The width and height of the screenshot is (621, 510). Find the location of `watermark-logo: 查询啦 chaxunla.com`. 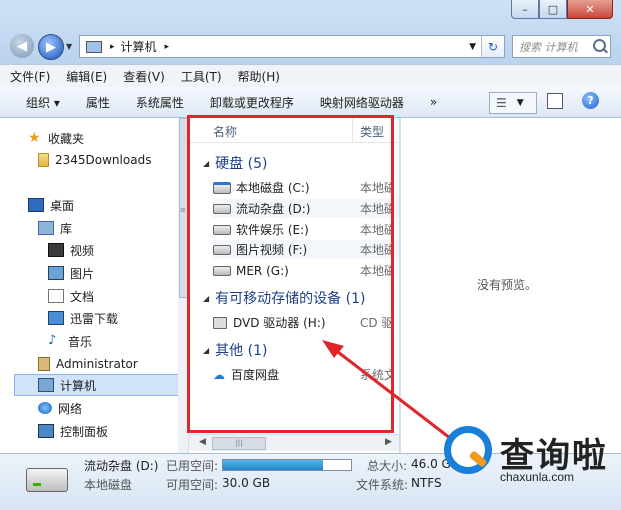

watermark-logo: 查询啦 chaxunla.com is located at coordinates (527, 456).